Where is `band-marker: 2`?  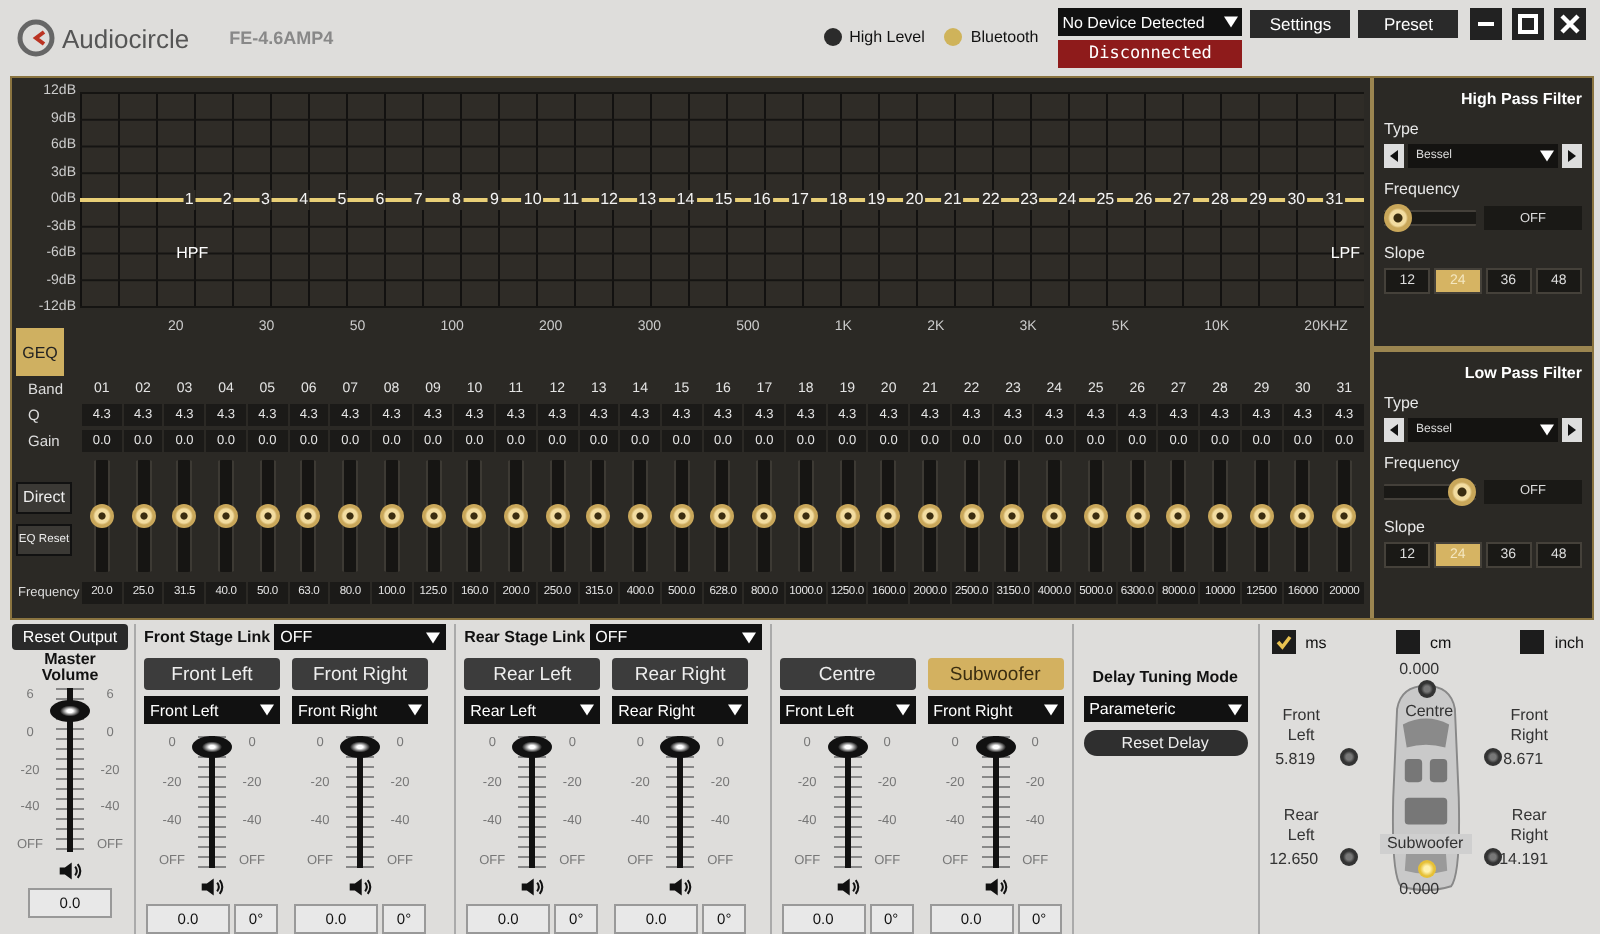 band-marker: 2 is located at coordinates (227, 199).